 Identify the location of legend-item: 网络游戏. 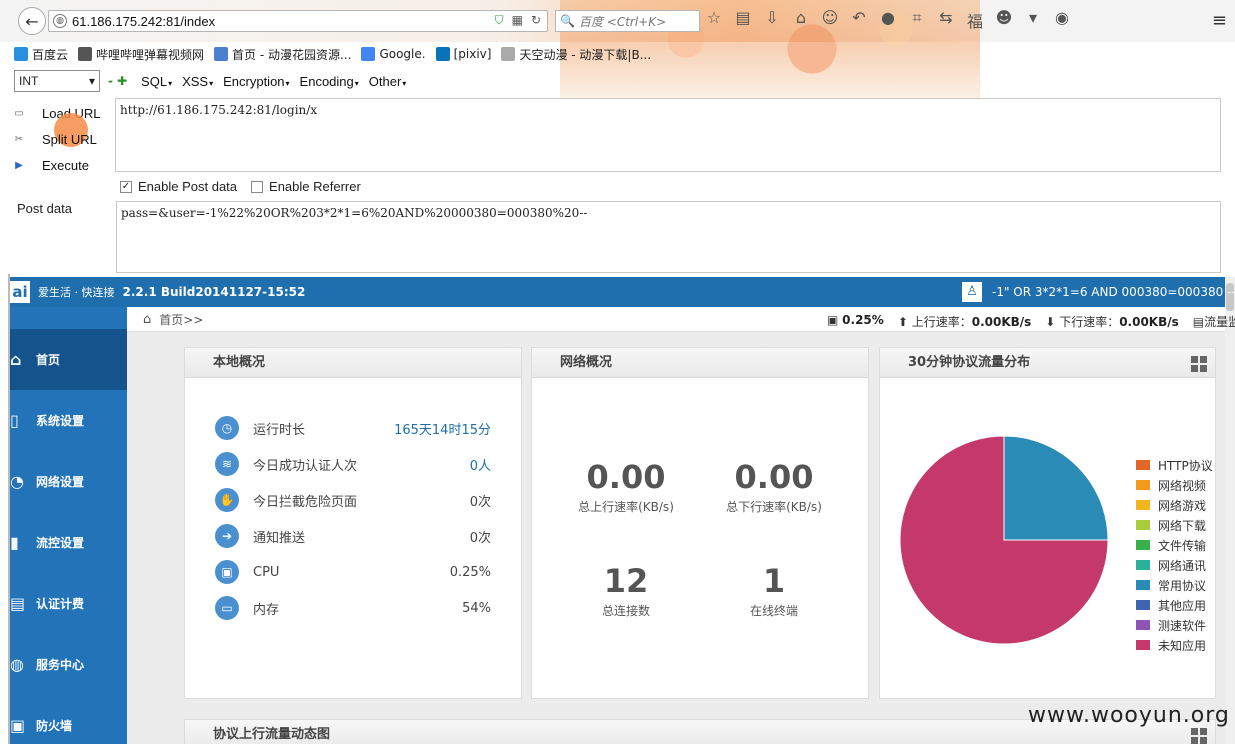
(1174, 505).